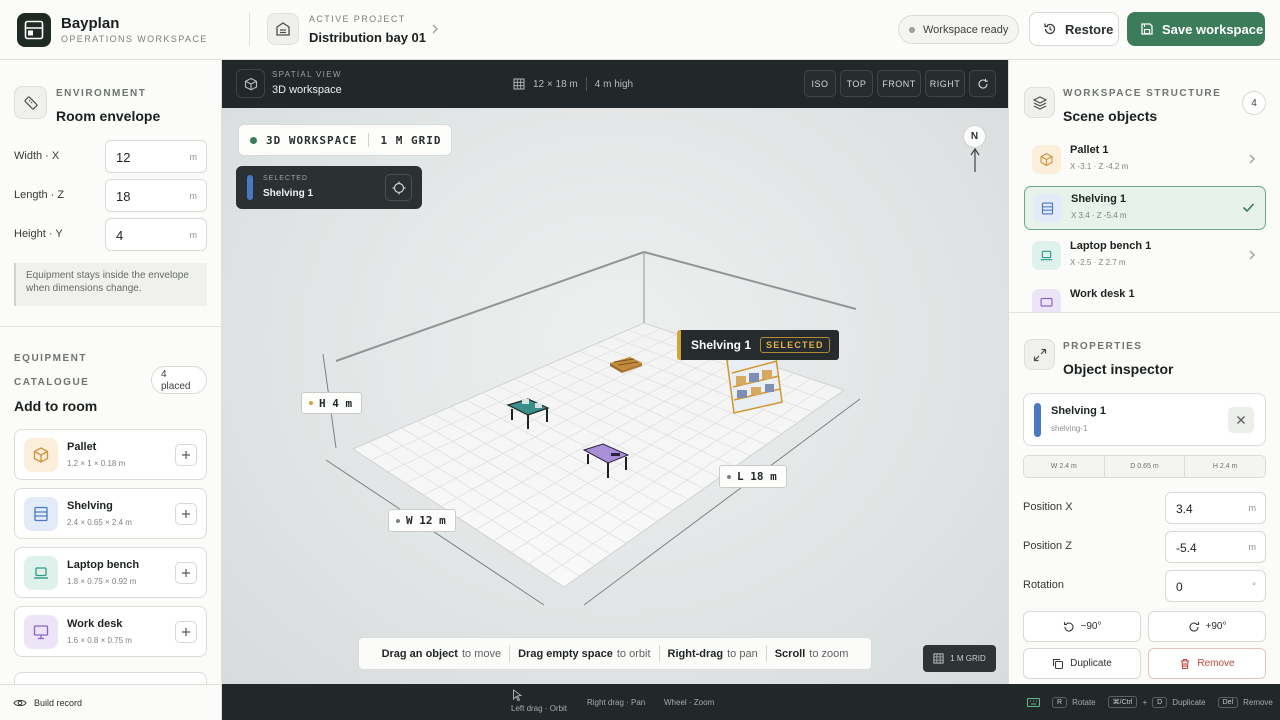 This screenshot has height=720, width=1280. Describe the element at coordinates (103, 565) in the screenshot. I see `catalogue-item-name: Laptop bench` at that location.